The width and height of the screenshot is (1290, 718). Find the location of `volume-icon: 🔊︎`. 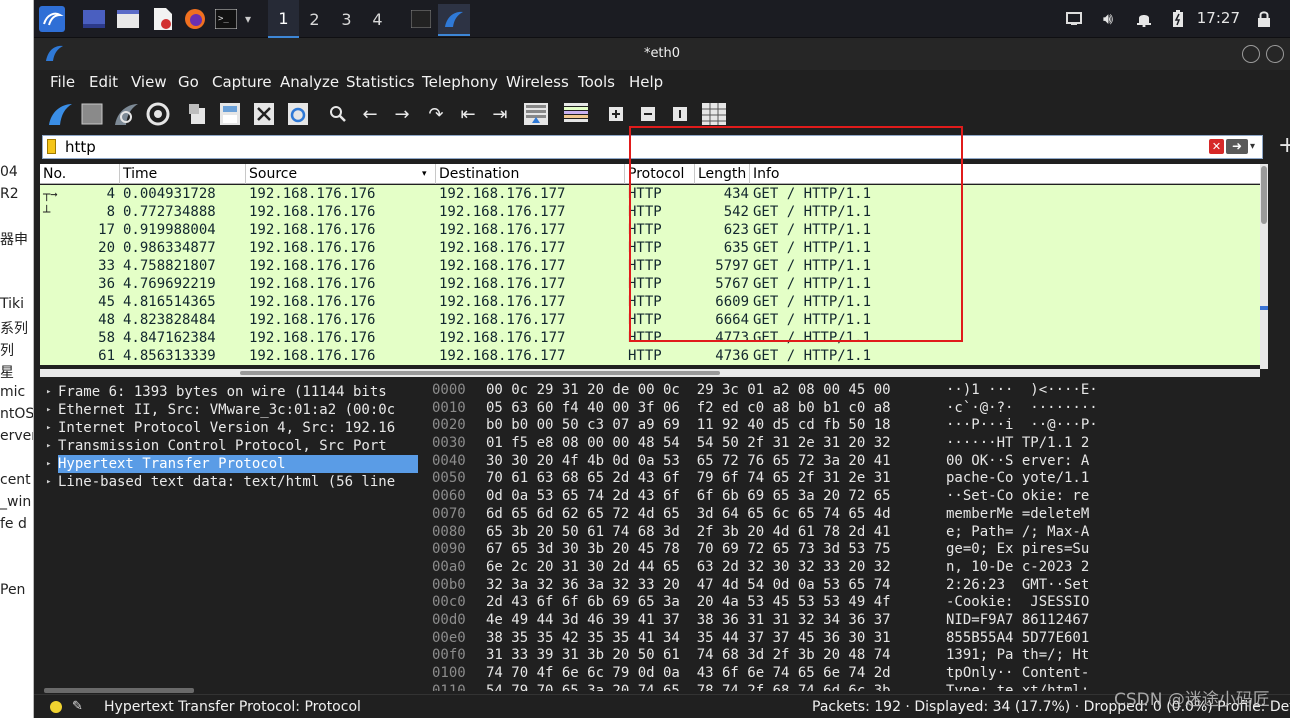

volume-icon: 🔊︎ is located at coordinates (1108, 19).